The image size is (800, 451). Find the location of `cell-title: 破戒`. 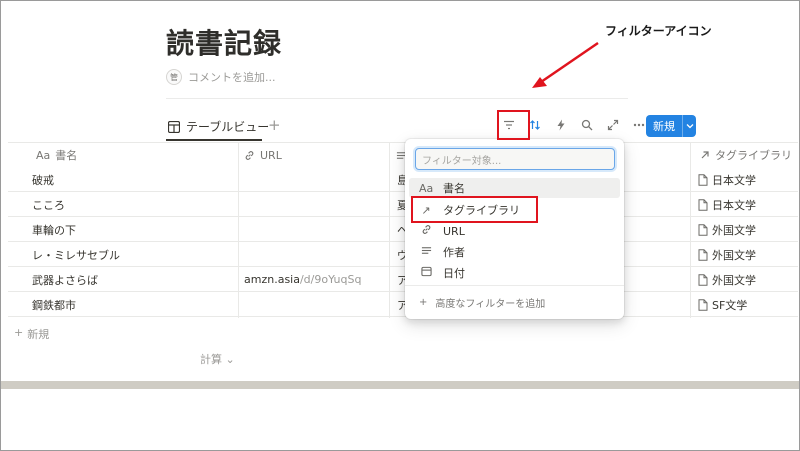

cell-title: 破戒 is located at coordinates (43, 179).